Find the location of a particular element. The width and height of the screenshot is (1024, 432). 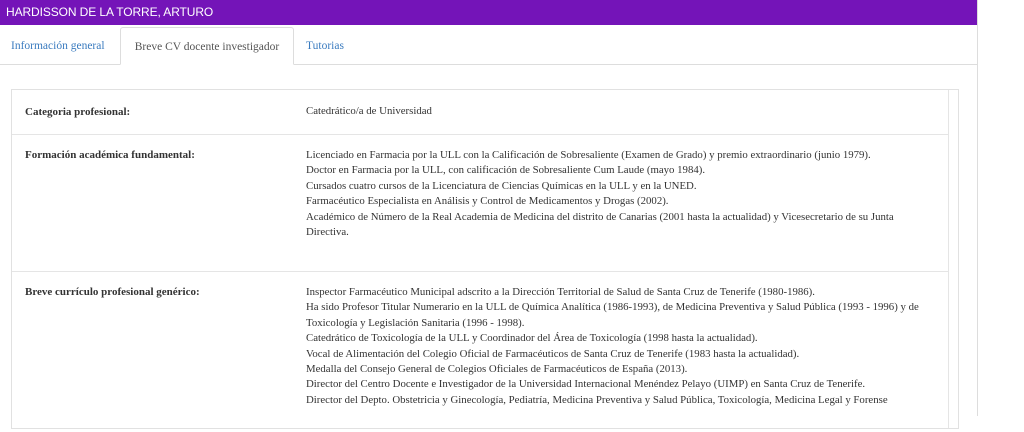

value-line: Catedrático/a de Universidad is located at coordinates (369, 111).